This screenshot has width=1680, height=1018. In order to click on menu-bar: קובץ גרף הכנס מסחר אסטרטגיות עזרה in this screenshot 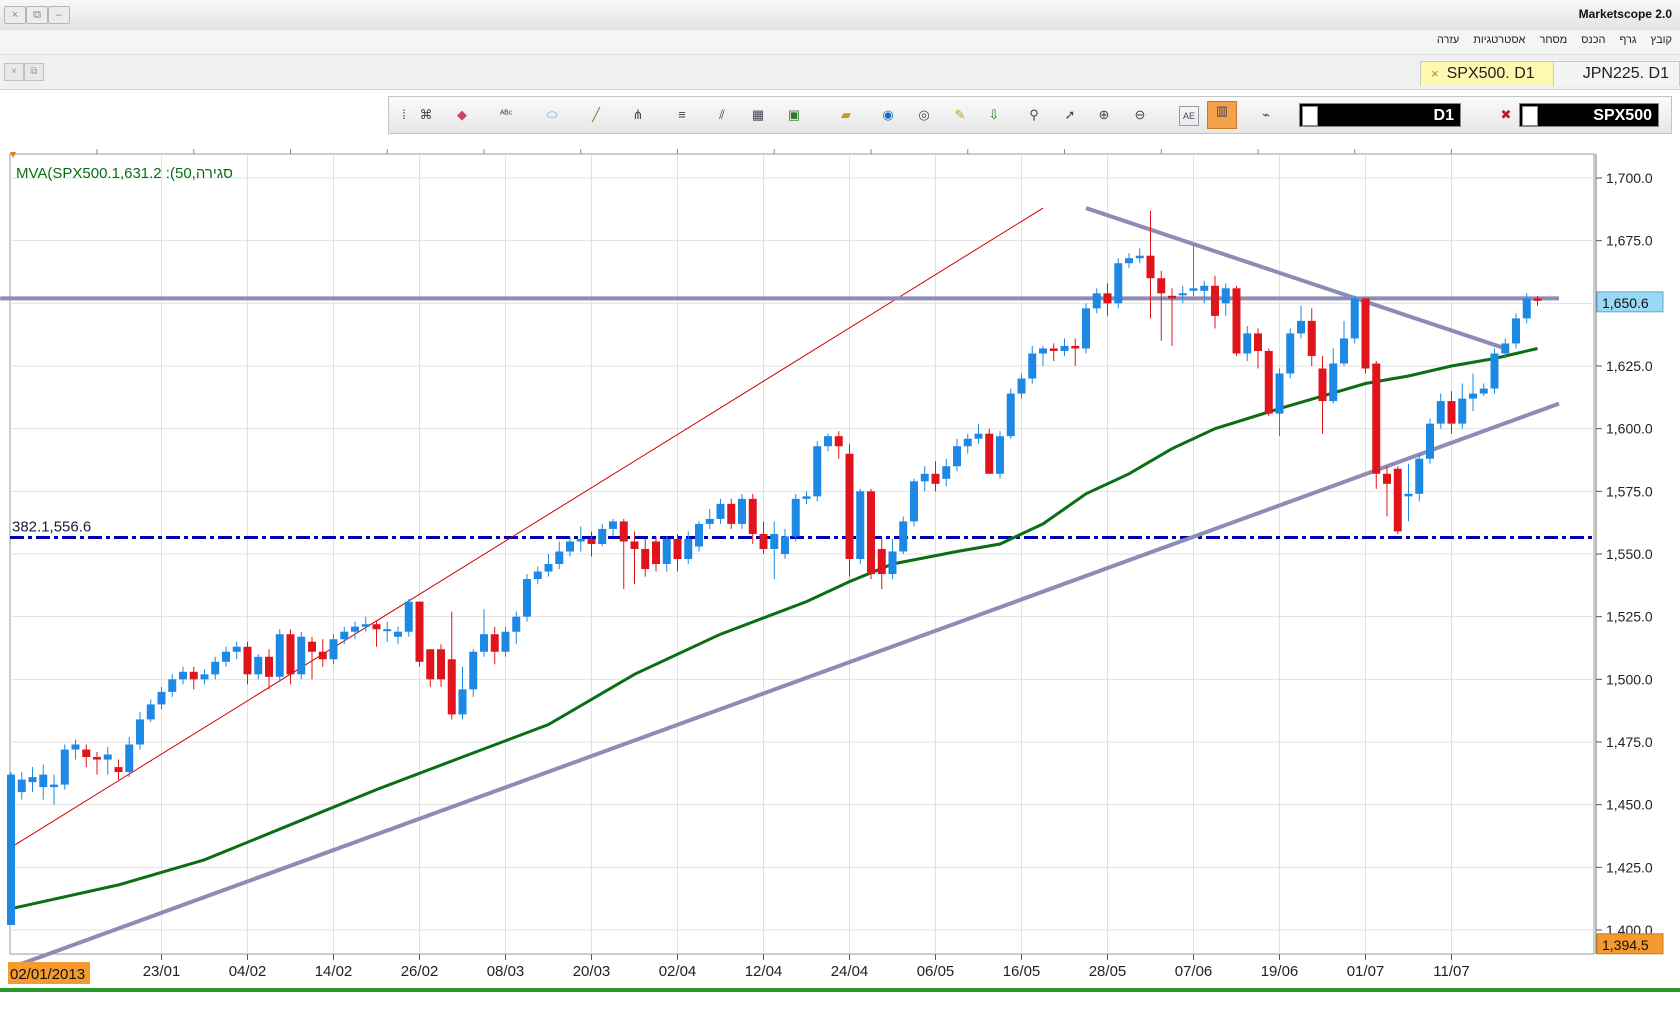, I will do `click(840, 42)`.